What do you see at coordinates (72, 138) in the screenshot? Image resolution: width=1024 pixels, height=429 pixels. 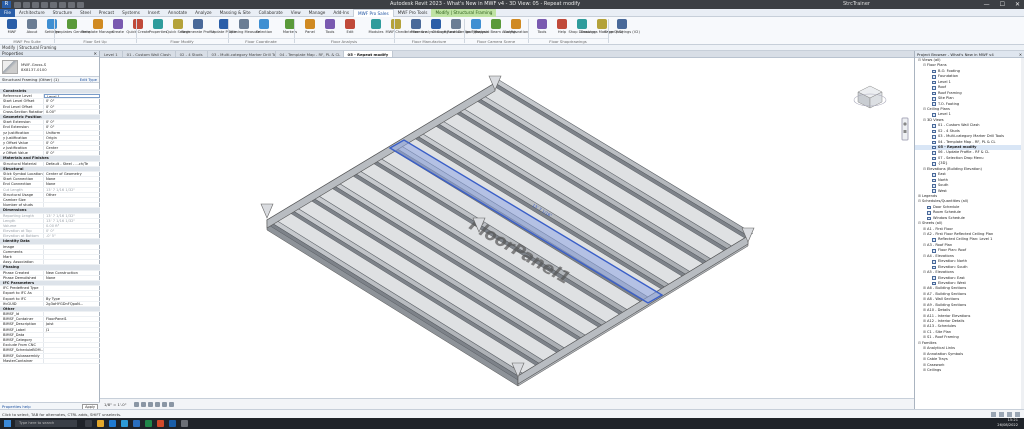 I see `property-value: Origin` at bounding box center [72, 138].